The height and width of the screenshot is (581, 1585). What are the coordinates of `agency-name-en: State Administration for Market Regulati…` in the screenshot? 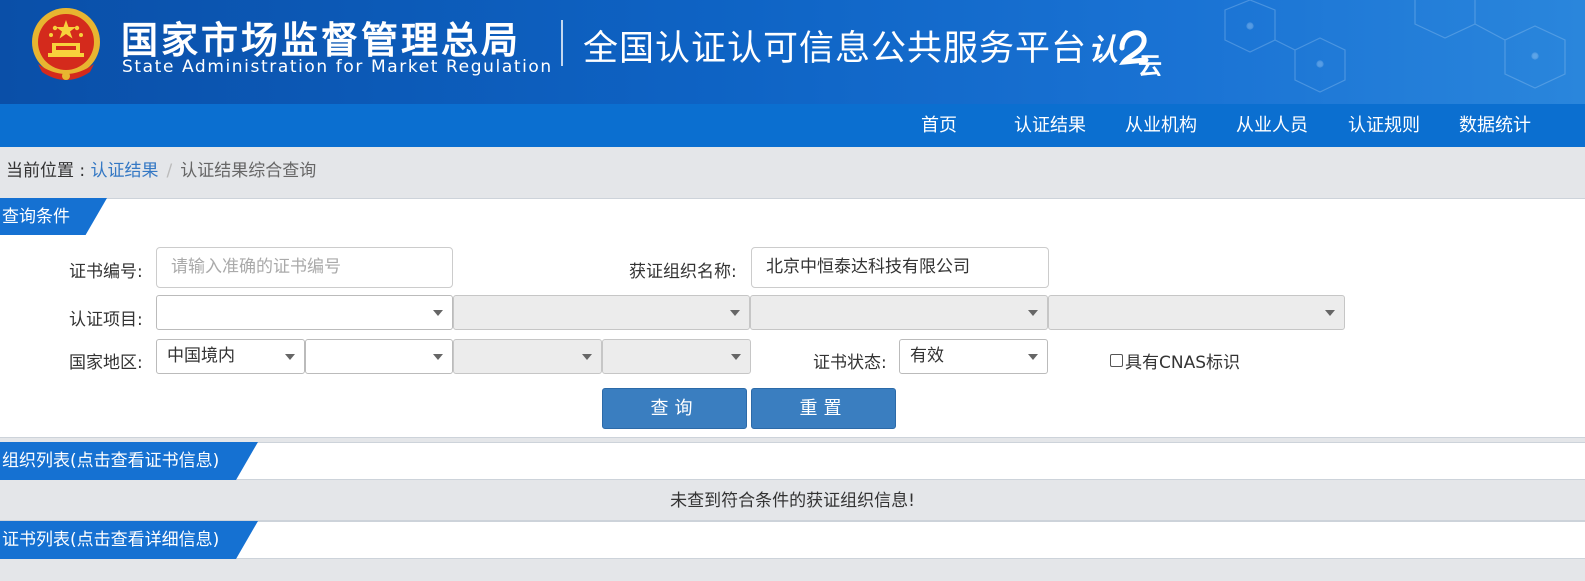 It's located at (337, 67).